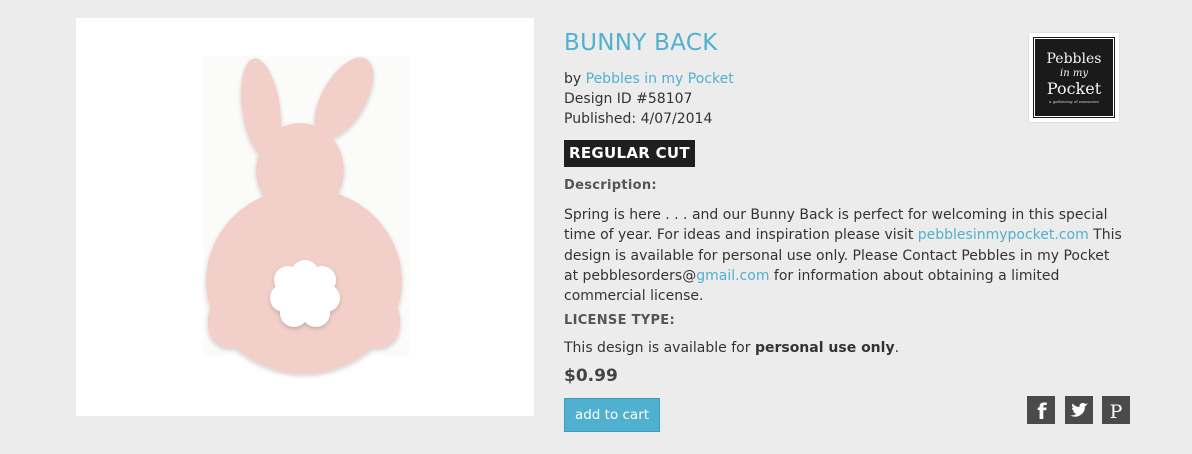  I want to click on published-date: Published: 4/07/2014, so click(638, 119).